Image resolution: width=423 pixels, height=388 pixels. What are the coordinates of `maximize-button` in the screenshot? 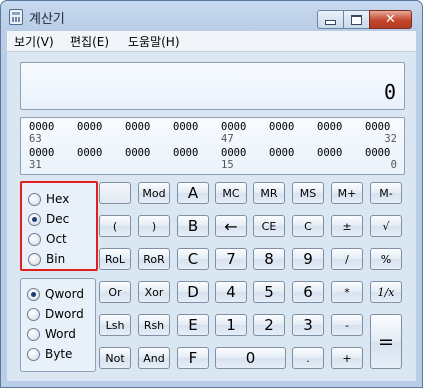 It's located at (356, 19).